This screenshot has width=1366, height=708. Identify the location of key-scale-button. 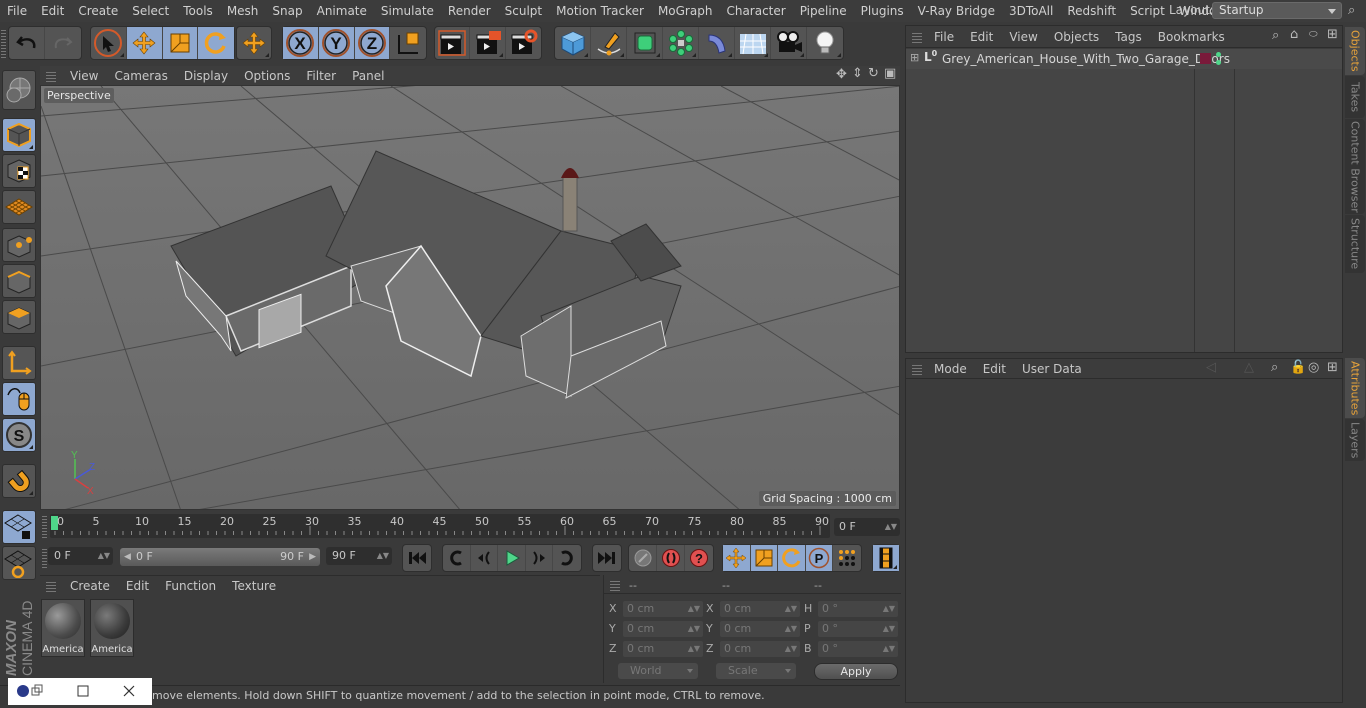
(764, 558).